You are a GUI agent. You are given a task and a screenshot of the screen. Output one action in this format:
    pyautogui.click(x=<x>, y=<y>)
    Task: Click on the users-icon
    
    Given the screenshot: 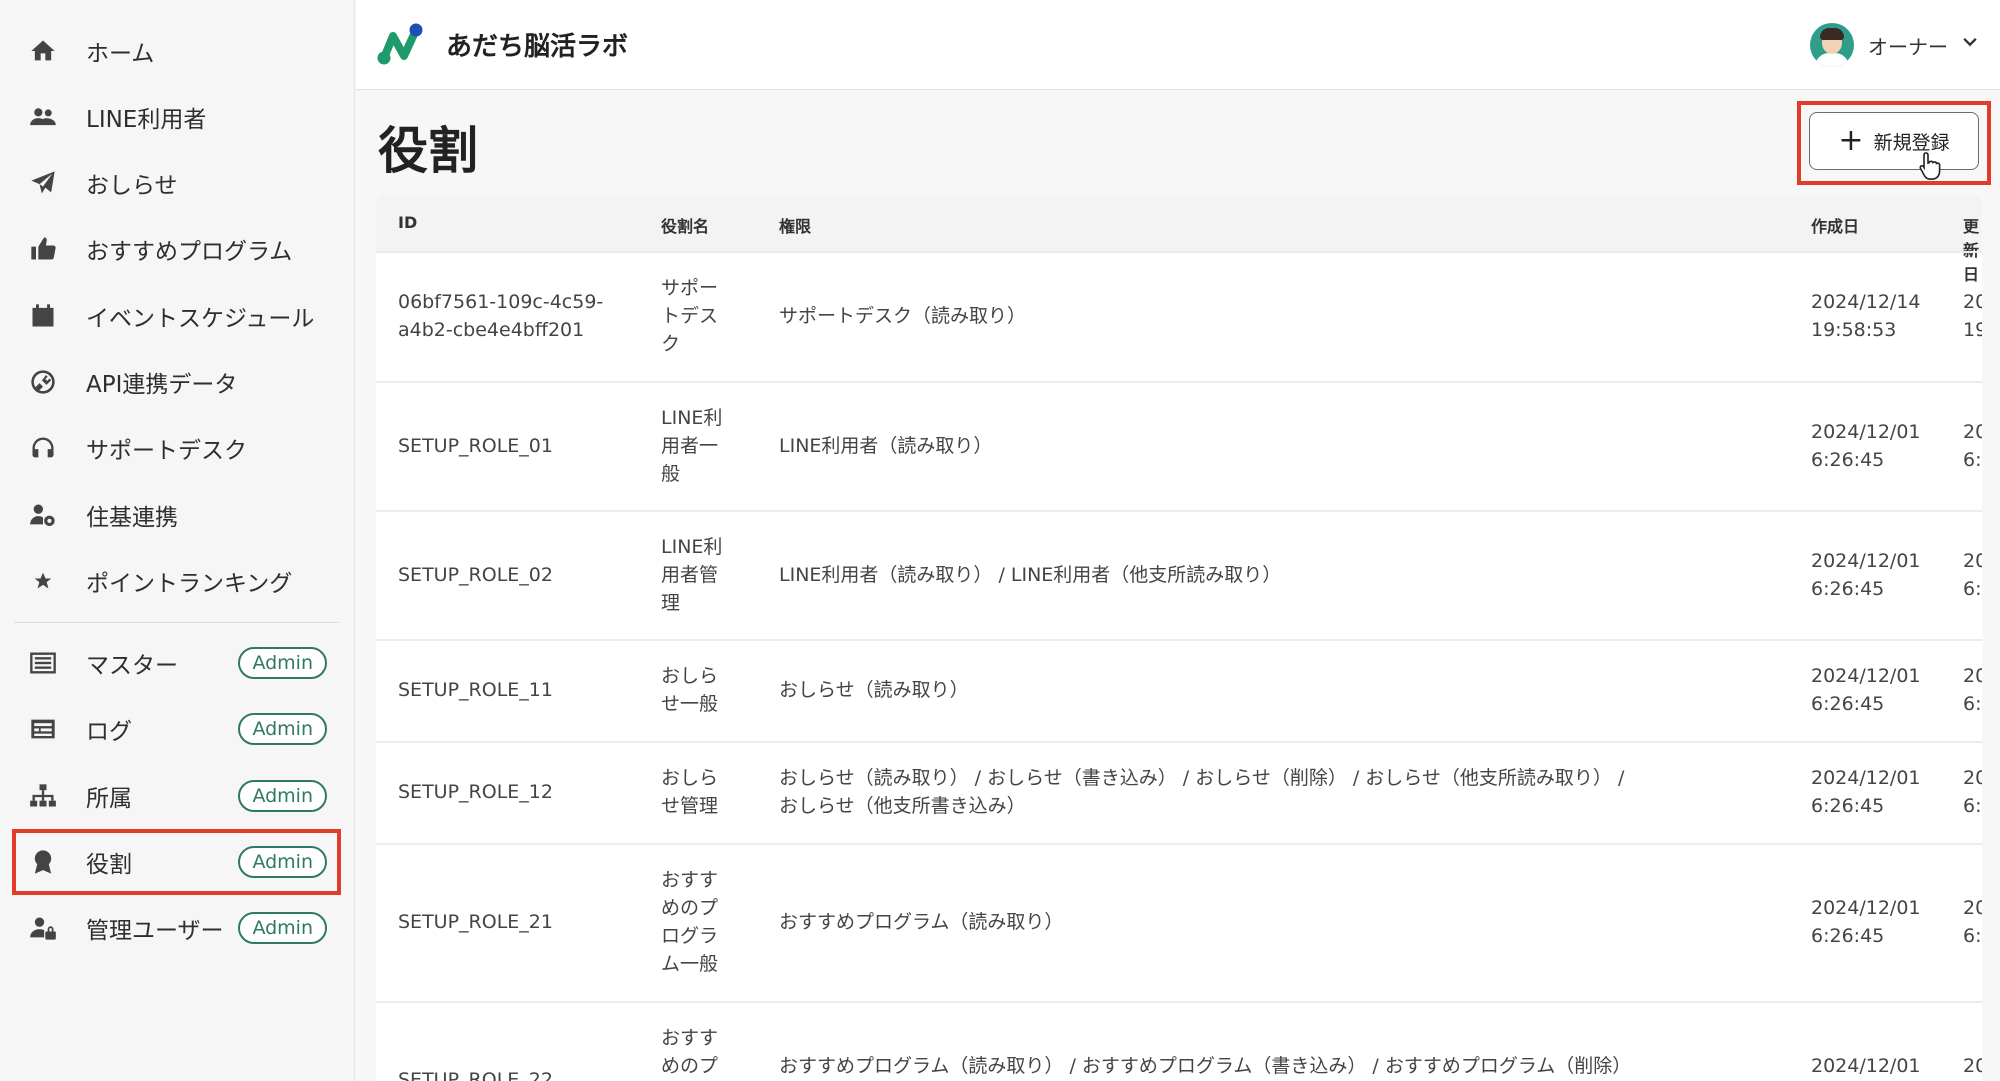 What is the action you would take?
    pyautogui.click(x=43, y=117)
    